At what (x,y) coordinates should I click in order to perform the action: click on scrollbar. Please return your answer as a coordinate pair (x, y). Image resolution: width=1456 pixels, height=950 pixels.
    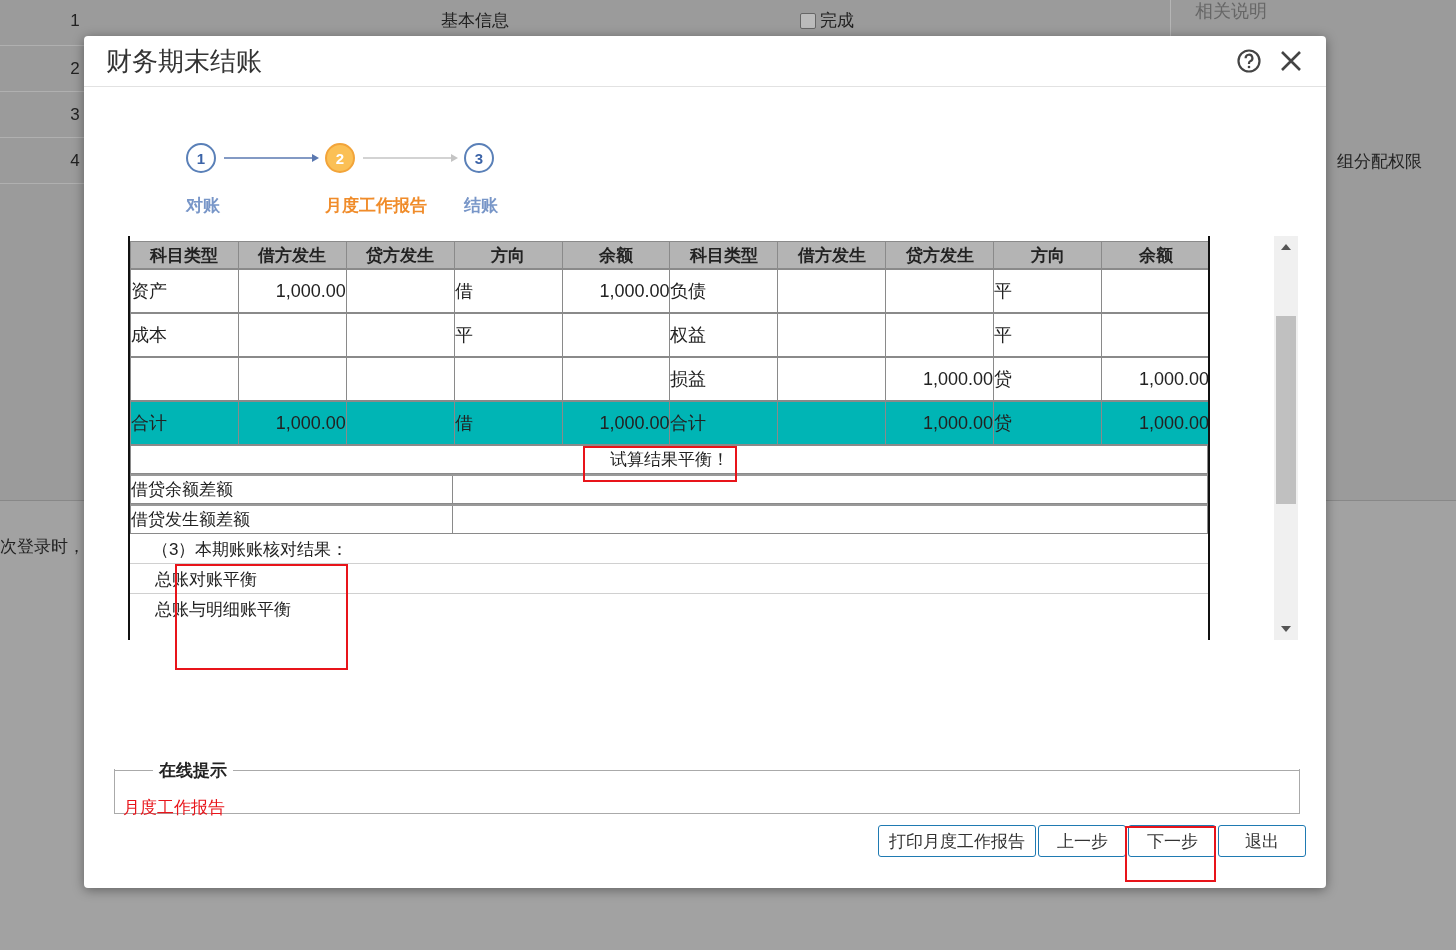
    Looking at the image, I should click on (1286, 438).